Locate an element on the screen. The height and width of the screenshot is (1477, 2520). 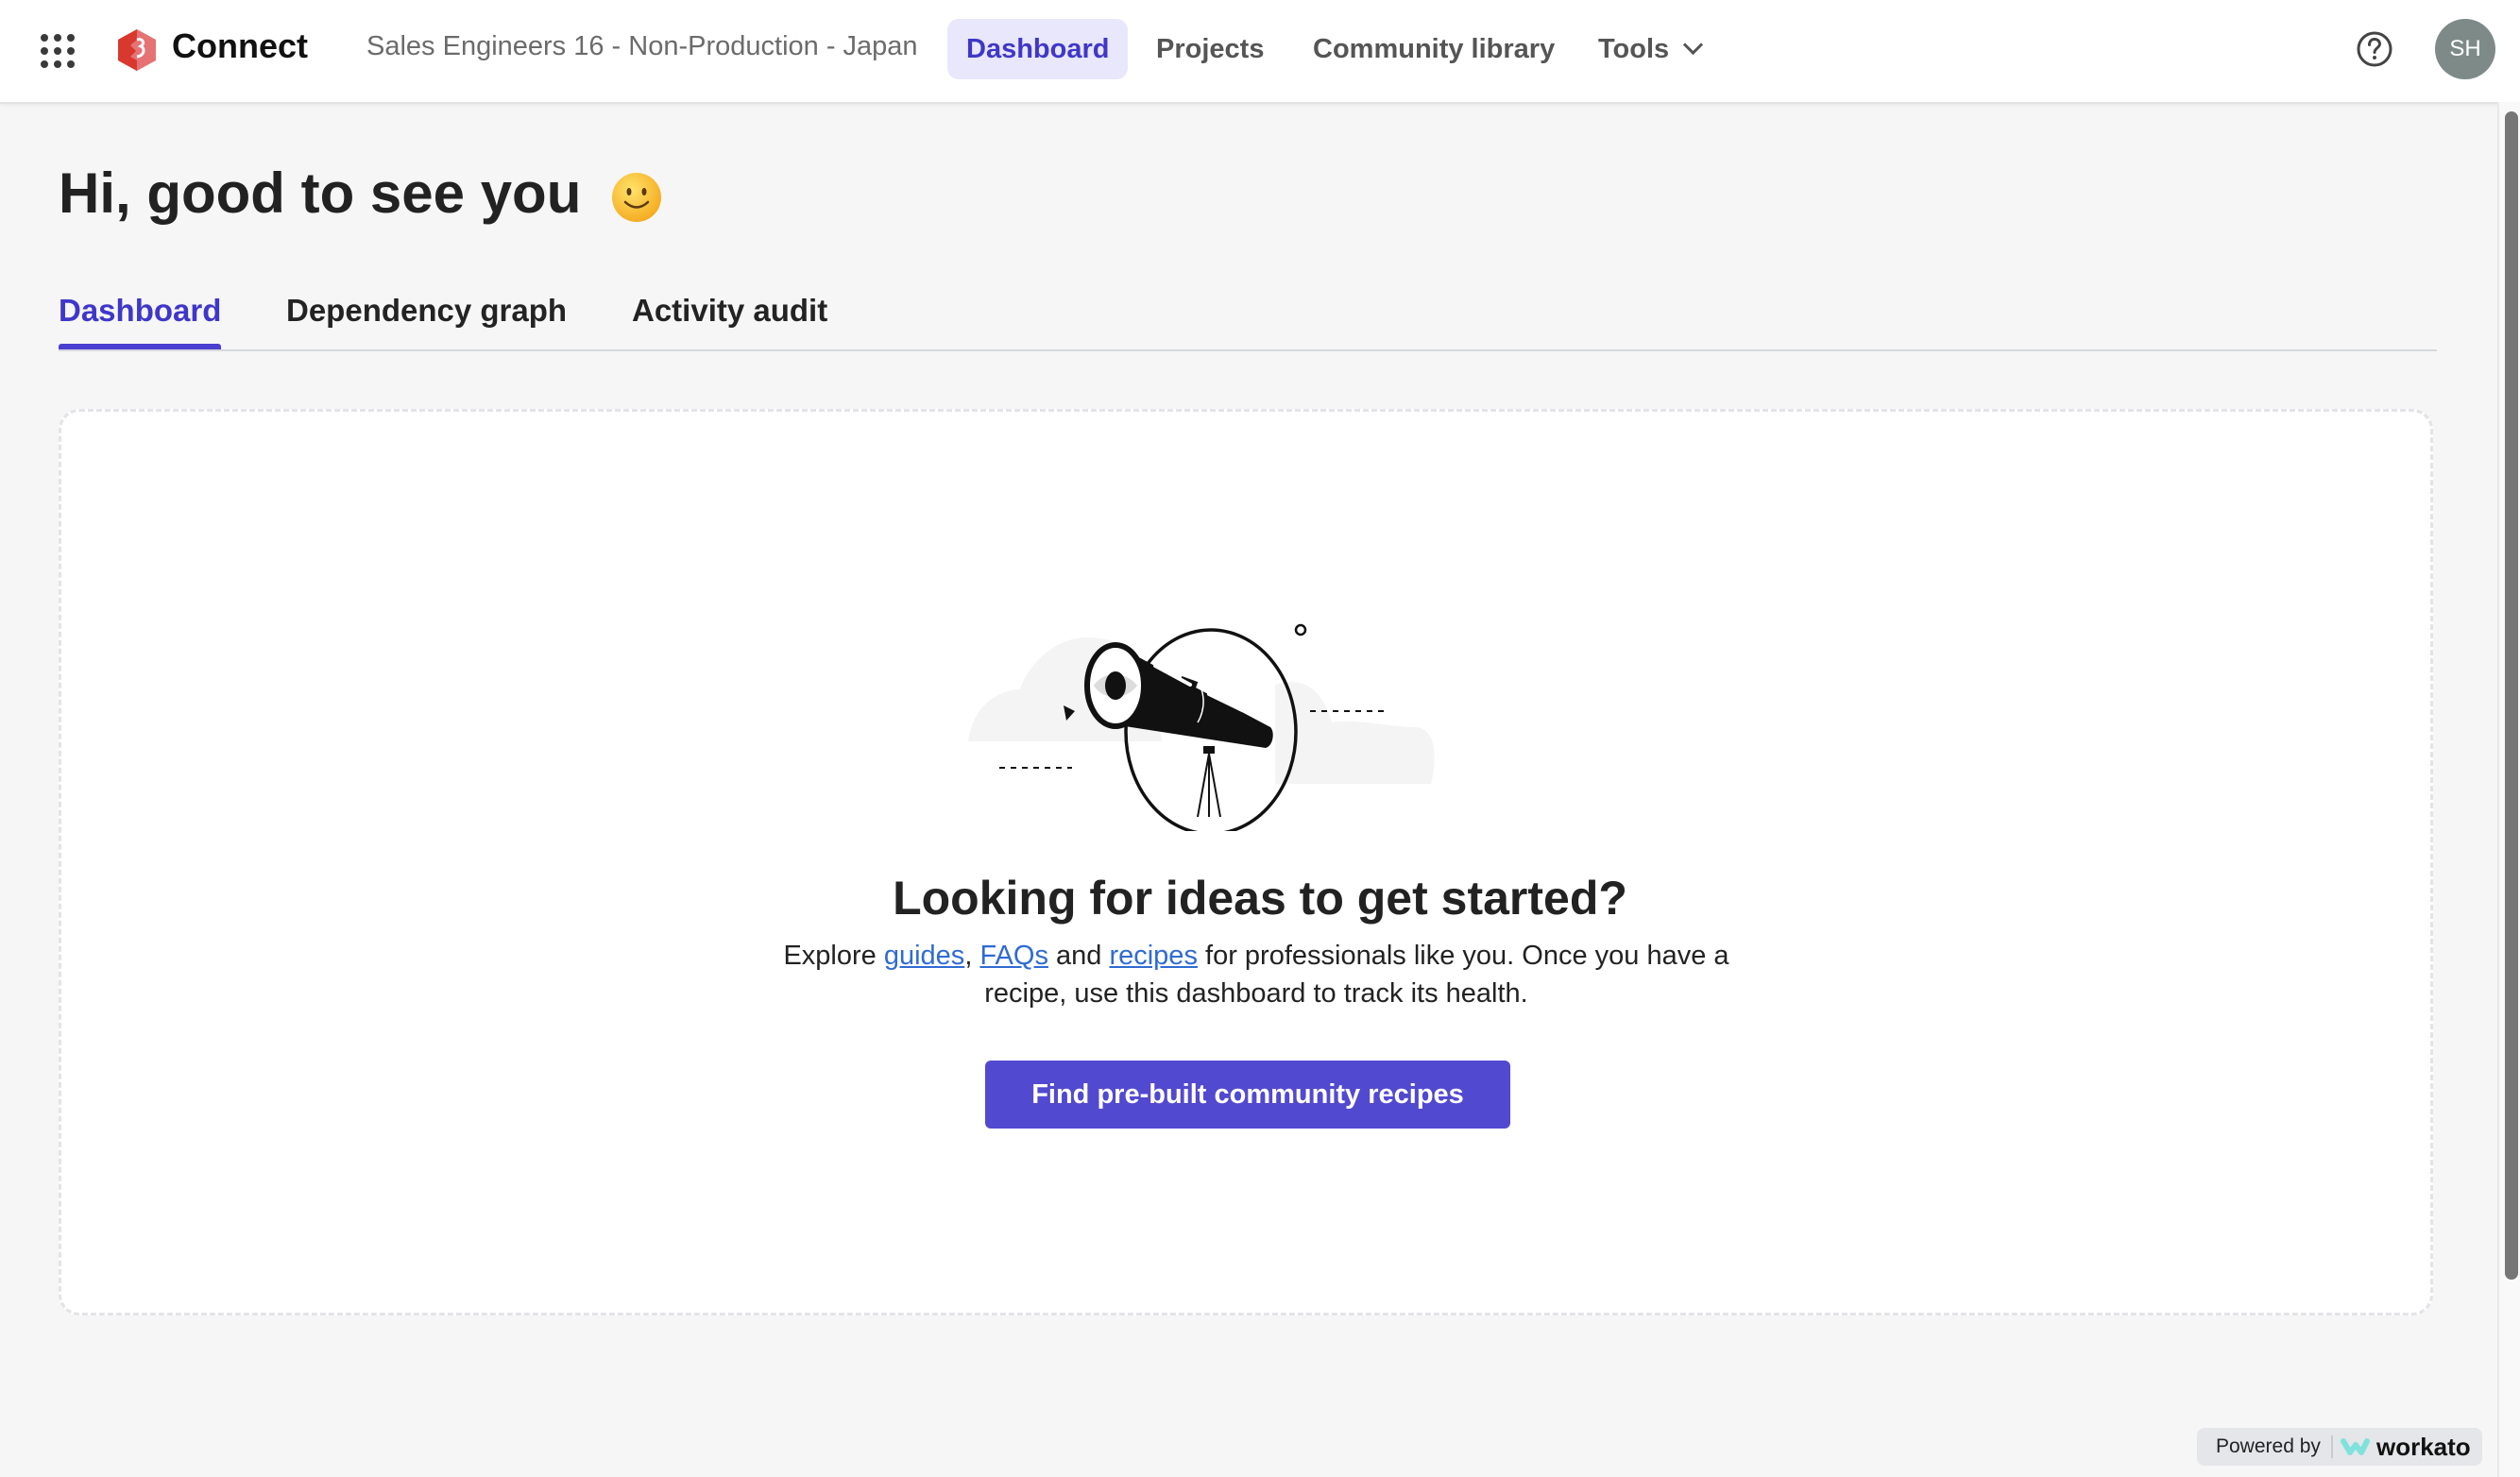
help-question-icon is located at coordinates (2375, 49).